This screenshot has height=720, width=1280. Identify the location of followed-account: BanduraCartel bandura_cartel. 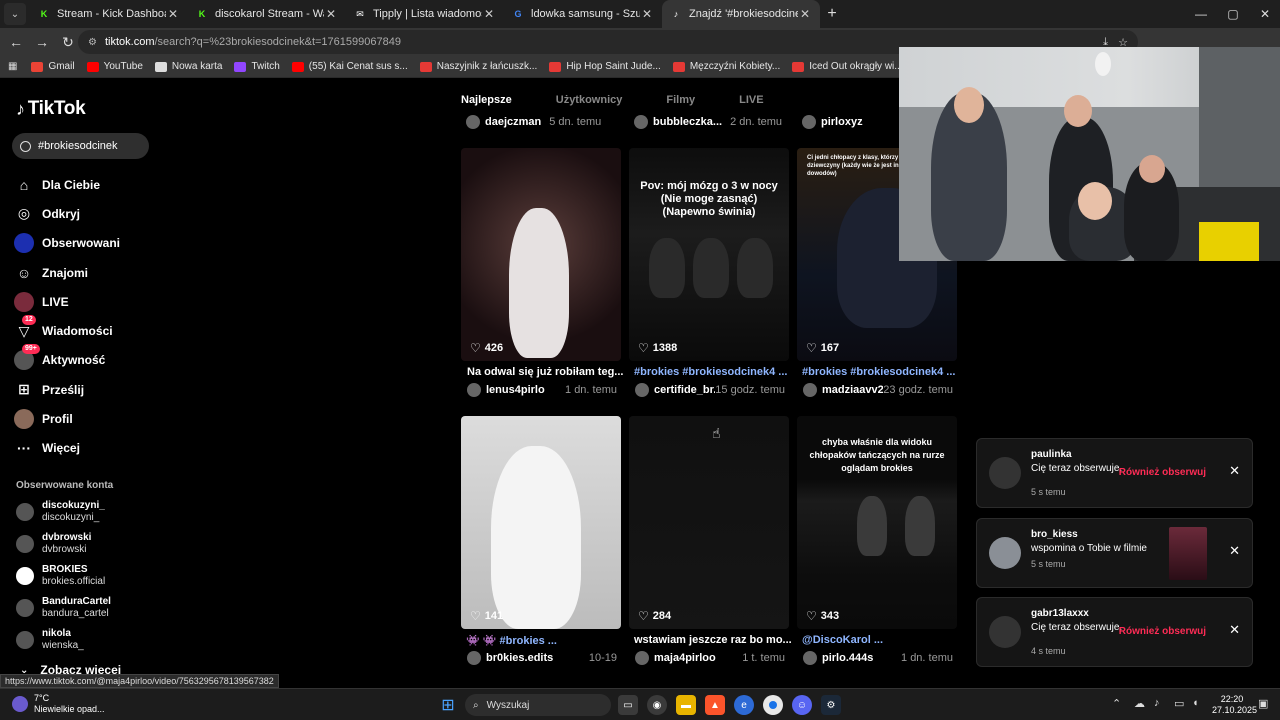
(63, 608).